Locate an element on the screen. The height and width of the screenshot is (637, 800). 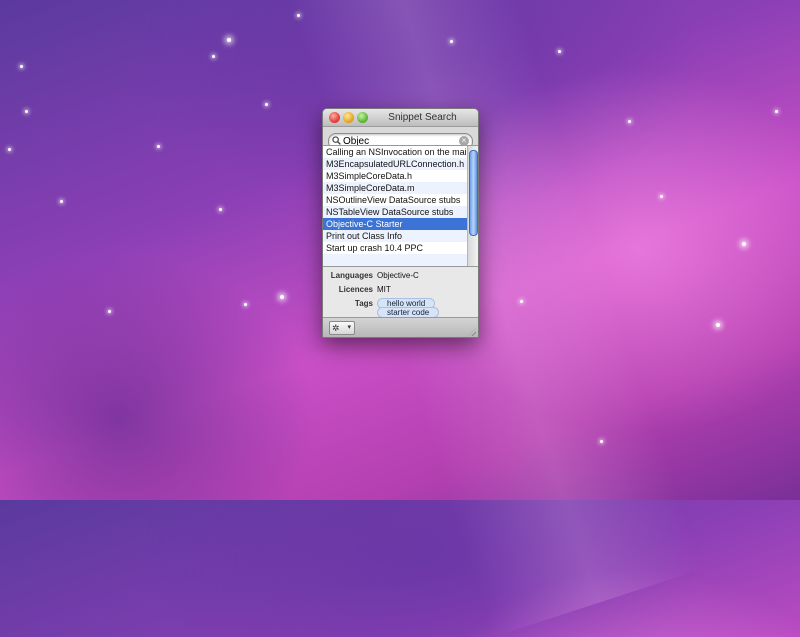
languages-value: Objective-C is located at coordinates (398, 275).